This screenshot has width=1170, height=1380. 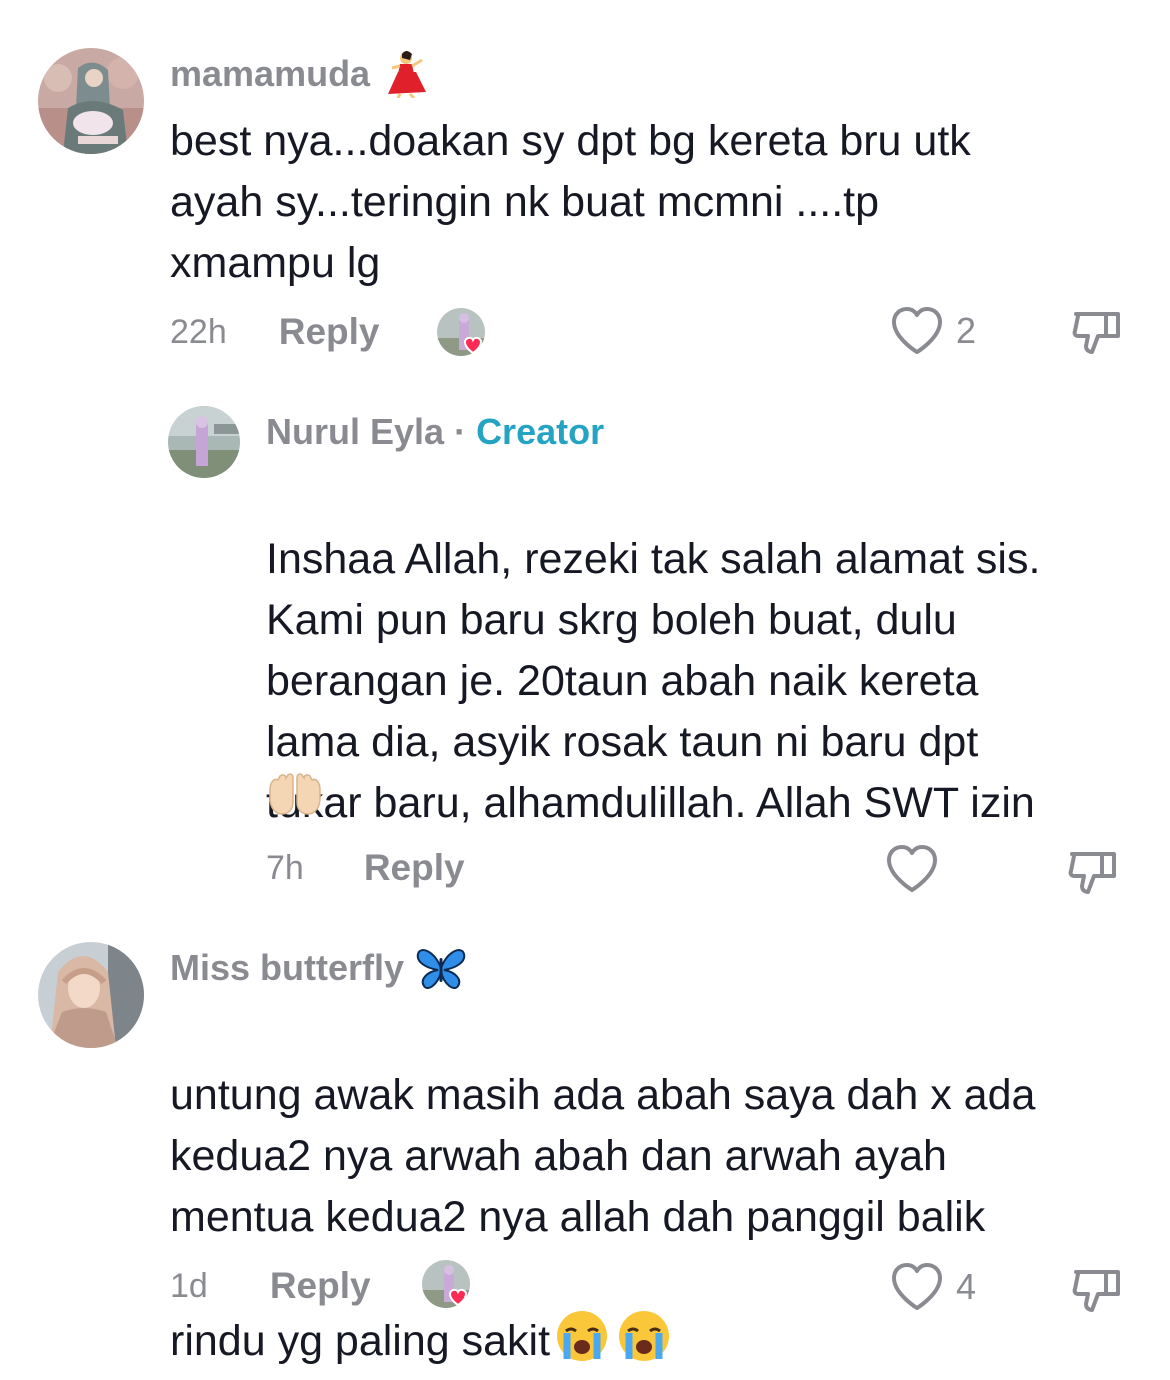 I want to click on like-group: 2, so click(x=933, y=331).